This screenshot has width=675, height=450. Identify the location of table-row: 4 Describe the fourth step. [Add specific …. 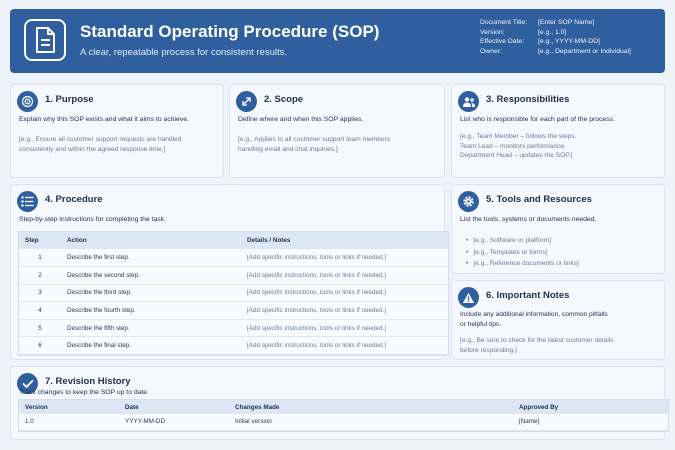
(233, 310).